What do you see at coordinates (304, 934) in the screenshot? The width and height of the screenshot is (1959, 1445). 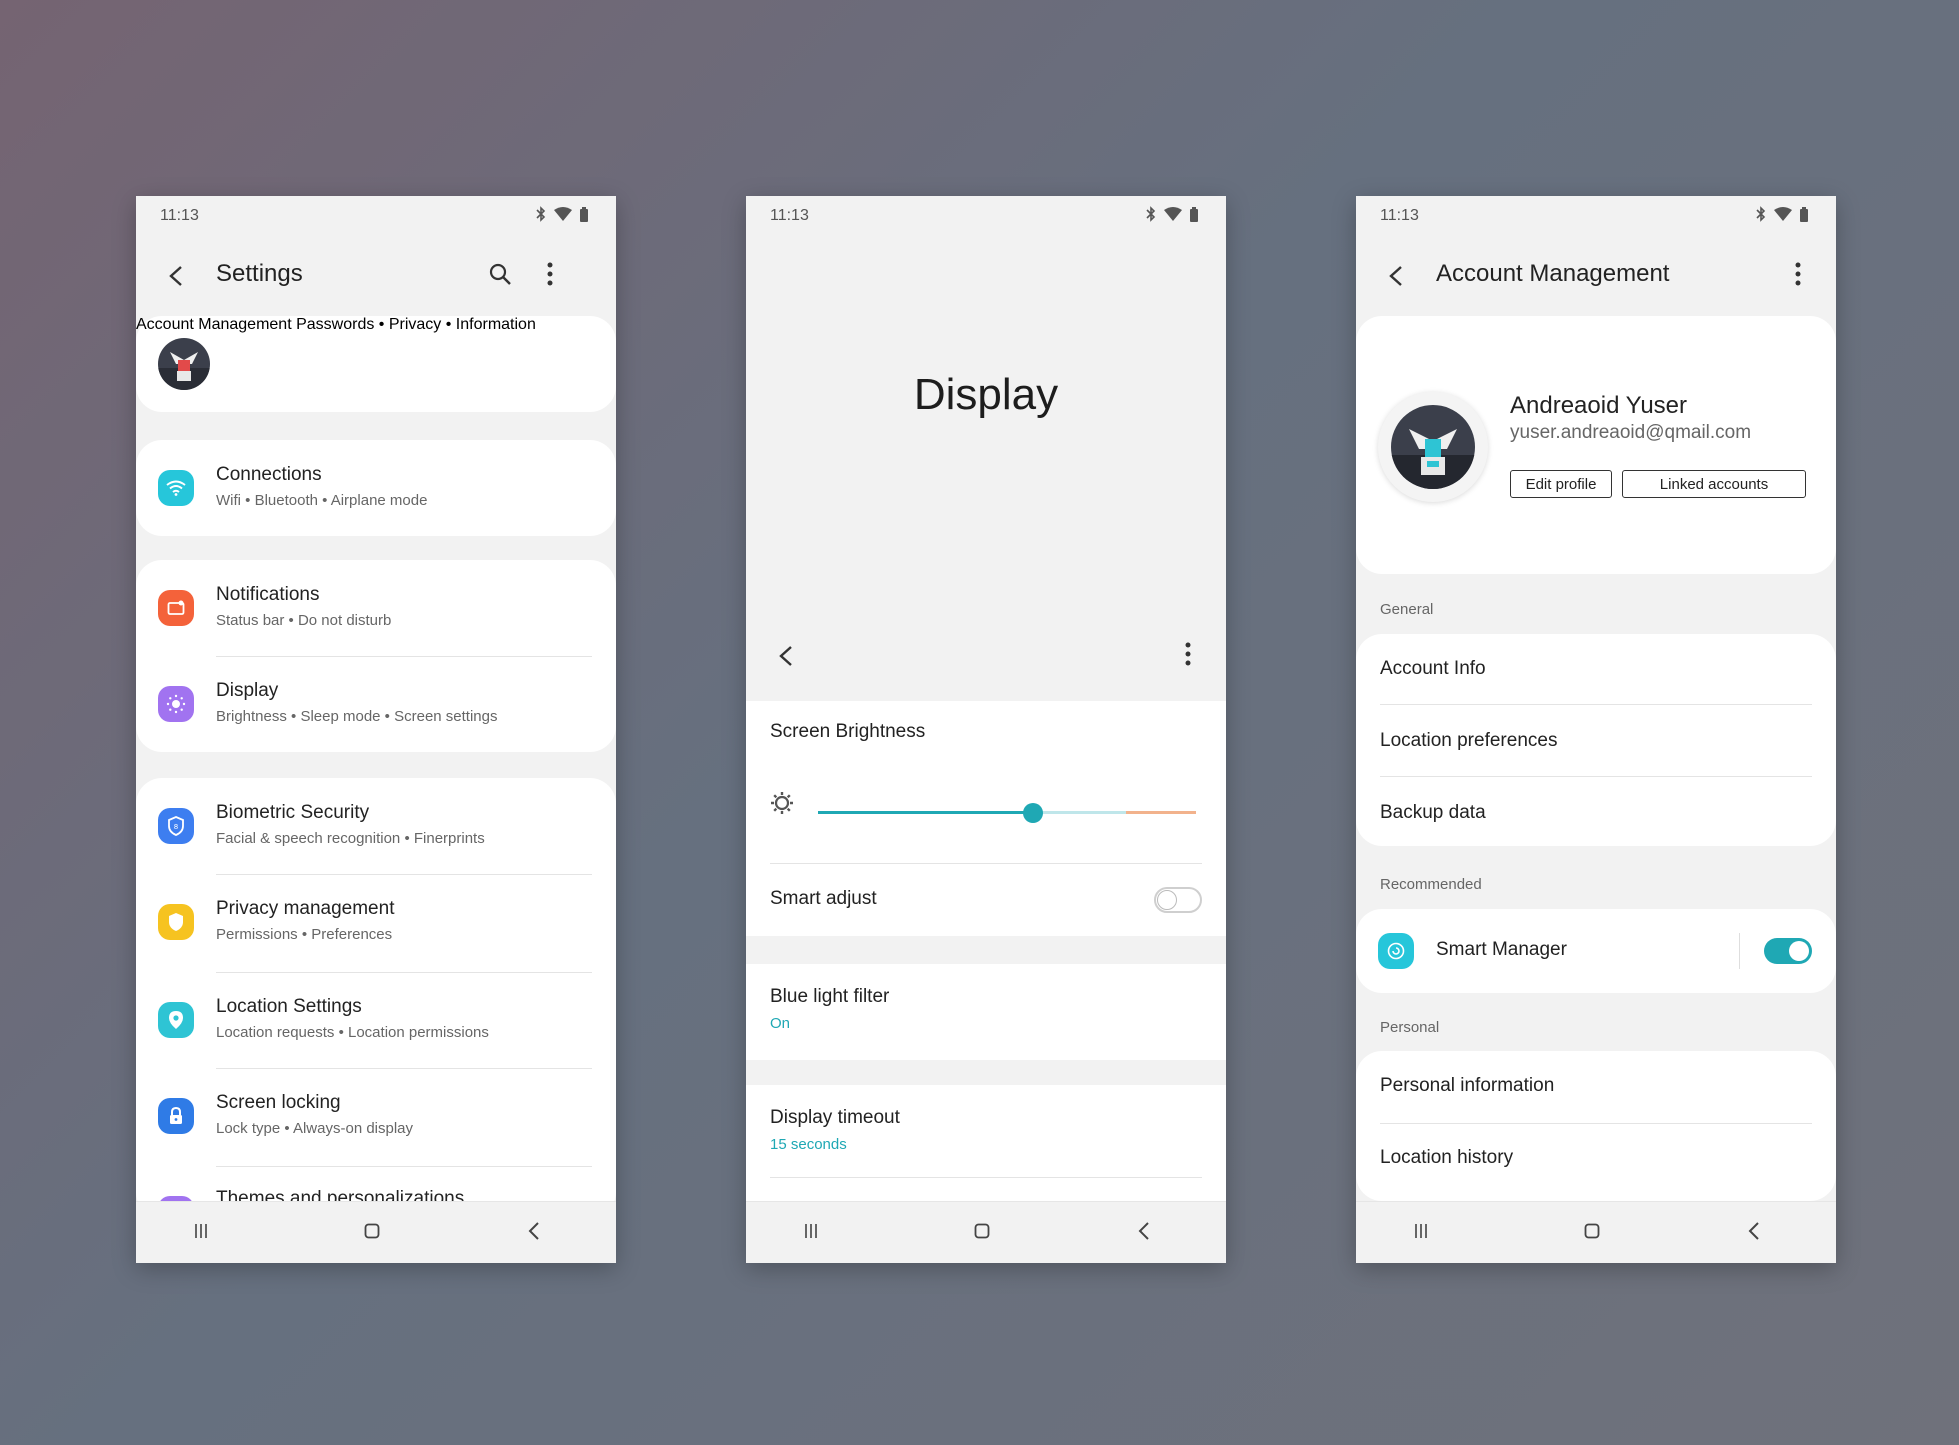 I see `item-subtitle: Permissions • Preferences` at bounding box center [304, 934].